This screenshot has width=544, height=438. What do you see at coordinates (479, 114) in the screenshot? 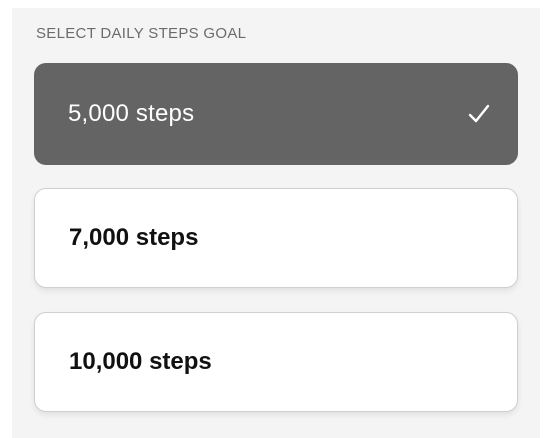
I see `check-icon` at bounding box center [479, 114].